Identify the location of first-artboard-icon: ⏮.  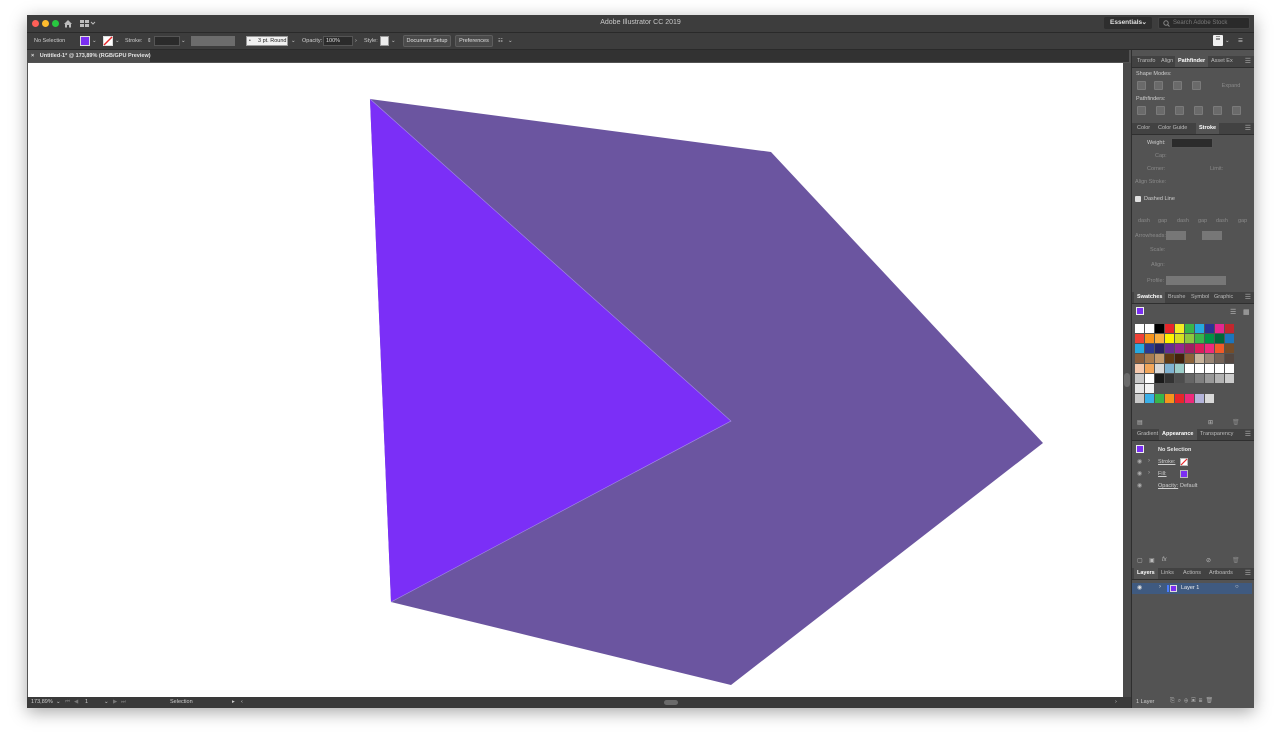
(67, 702).